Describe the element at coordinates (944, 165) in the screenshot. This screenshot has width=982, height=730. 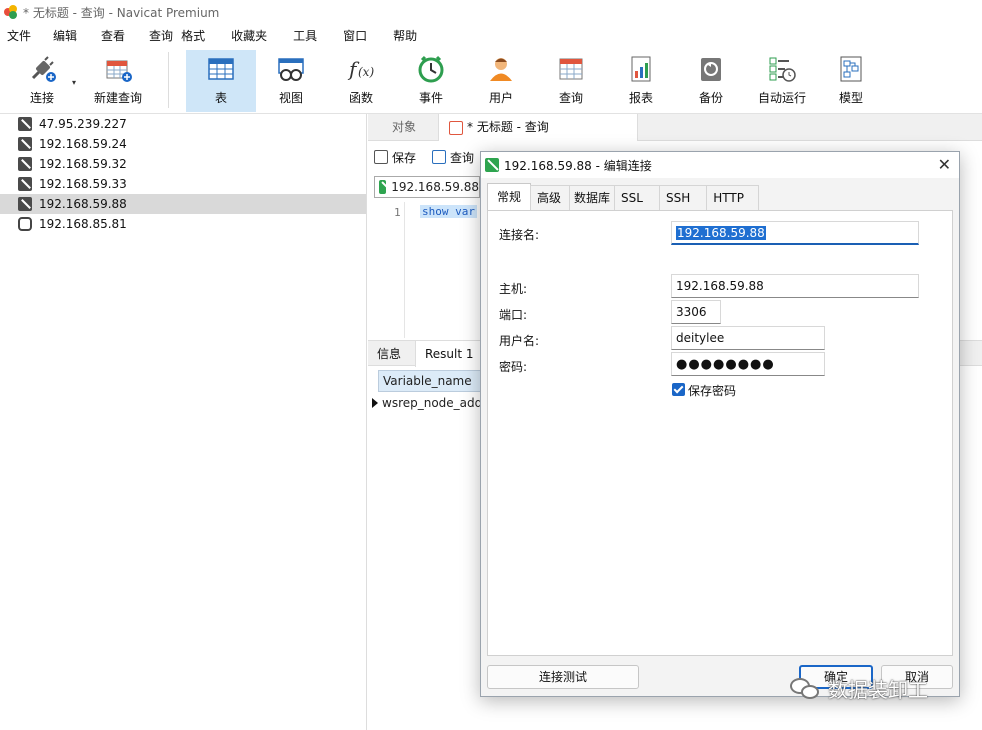
I see `close-icon: ✕` at that location.